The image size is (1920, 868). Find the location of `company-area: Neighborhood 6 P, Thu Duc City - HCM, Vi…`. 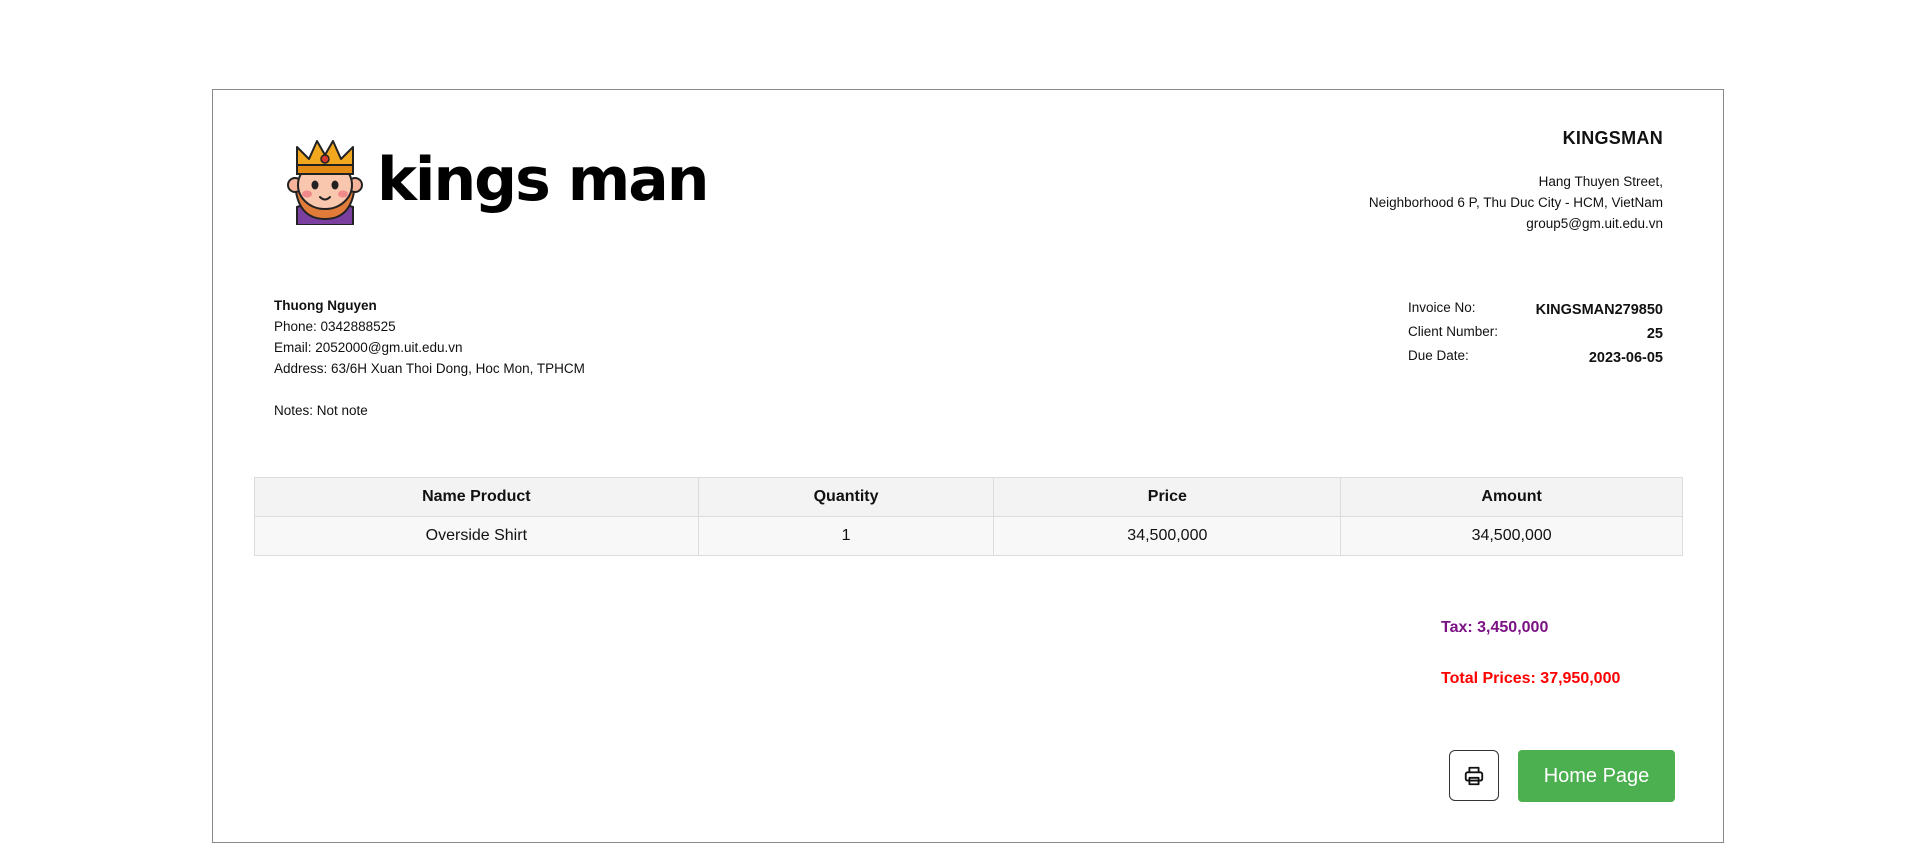

company-area: Neighborhood 6 P, Thu Duc City - HCM, Vi… is located at coordinates (1515, 202).